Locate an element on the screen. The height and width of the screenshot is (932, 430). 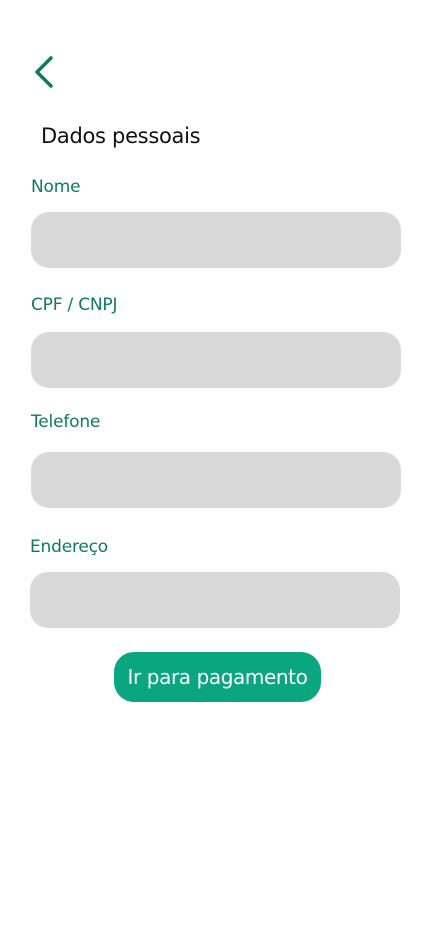
address-input is located at coordinates (215, 600).